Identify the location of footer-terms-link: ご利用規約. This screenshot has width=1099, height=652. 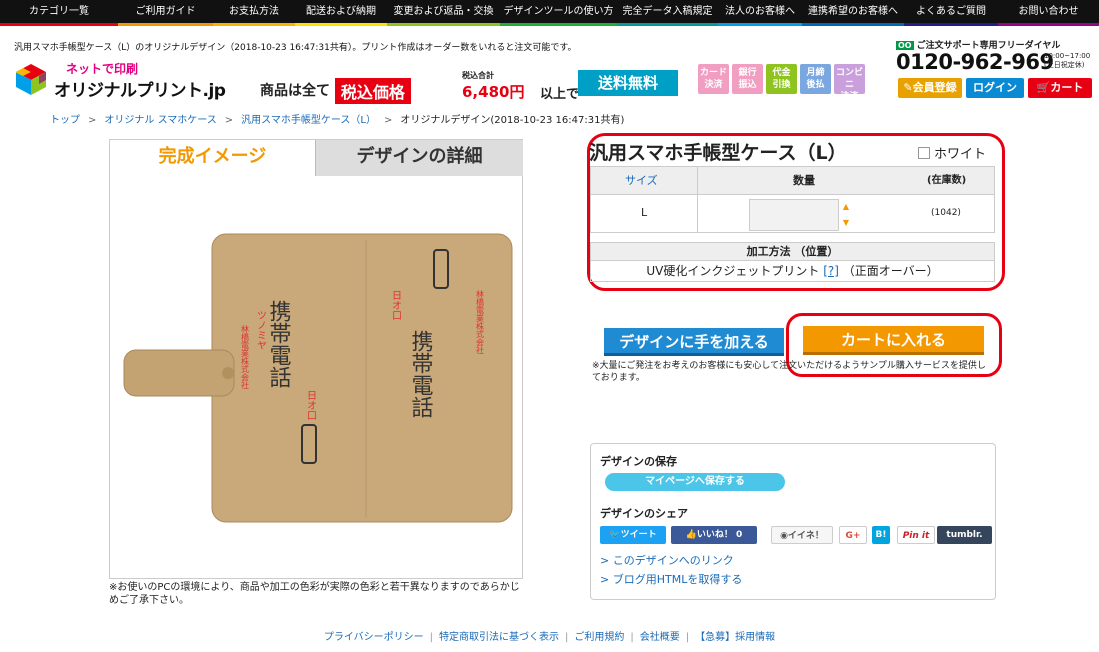
(599, 637).